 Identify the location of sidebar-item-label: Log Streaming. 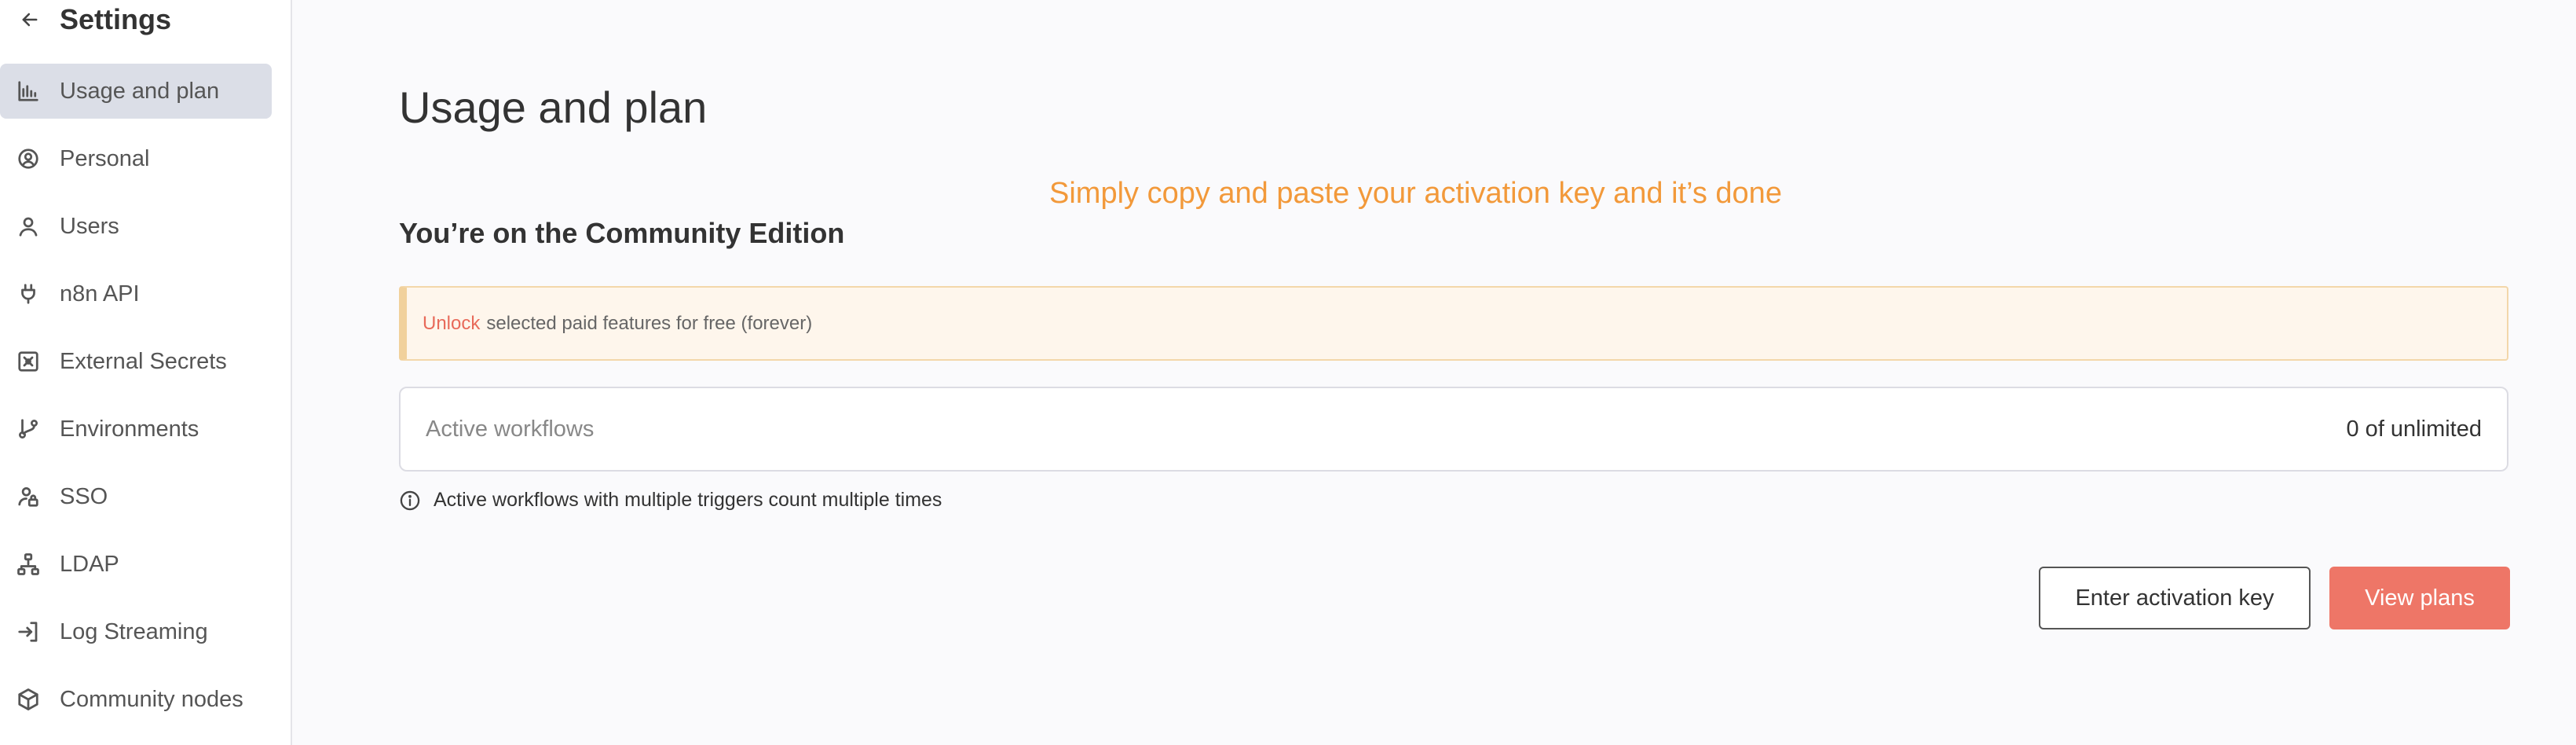
(134, 631).